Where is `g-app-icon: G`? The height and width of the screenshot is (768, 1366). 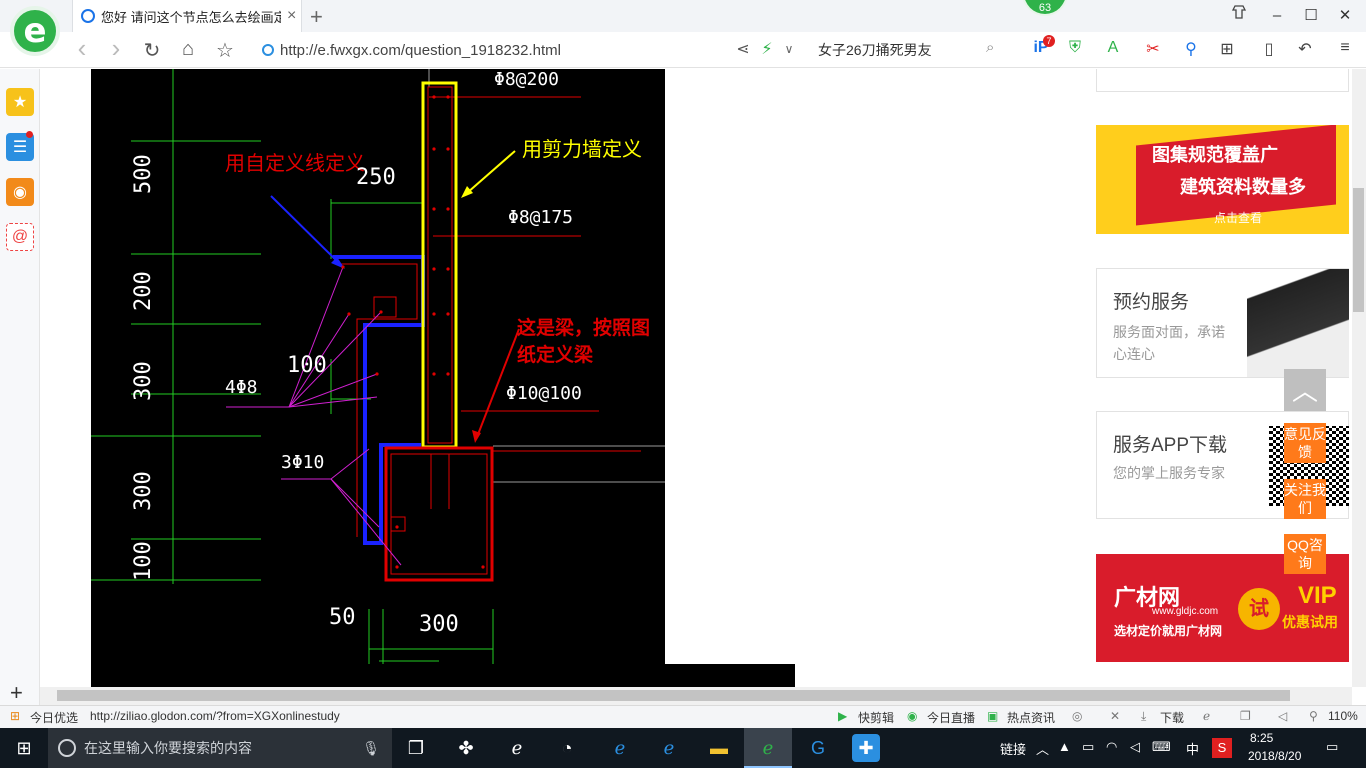
g-app-icon: G is located at coordinates (818, 748).